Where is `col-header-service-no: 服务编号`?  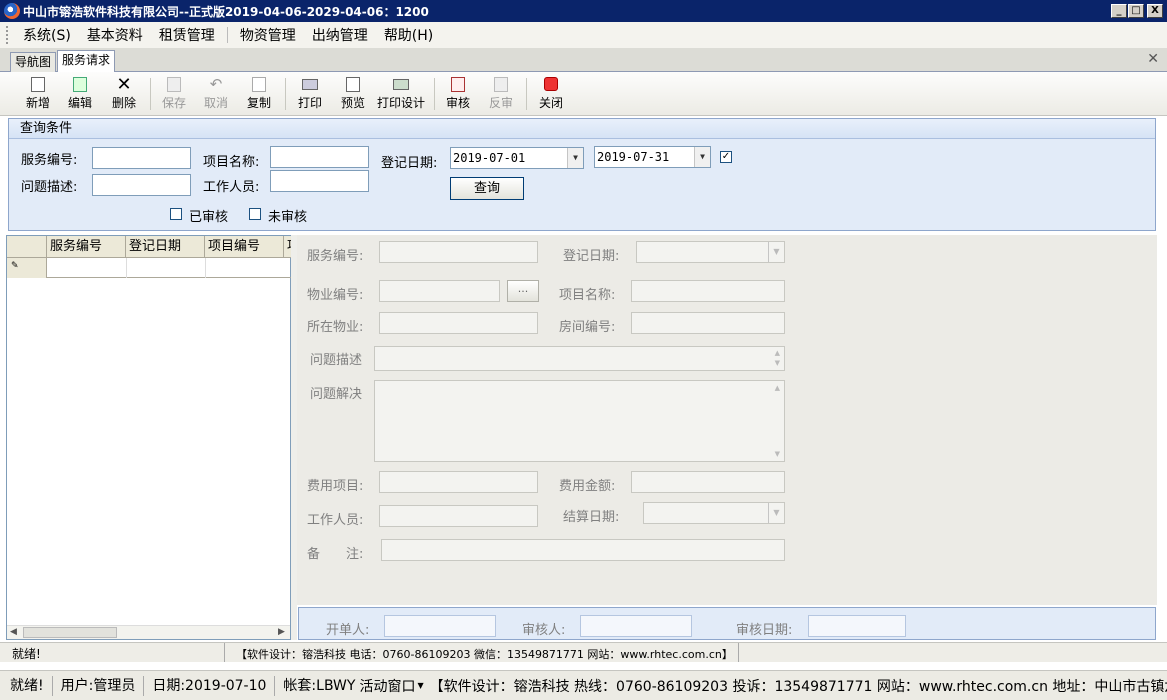 col-header-service-no: 服务编号 is located at coordinates (86, 247).